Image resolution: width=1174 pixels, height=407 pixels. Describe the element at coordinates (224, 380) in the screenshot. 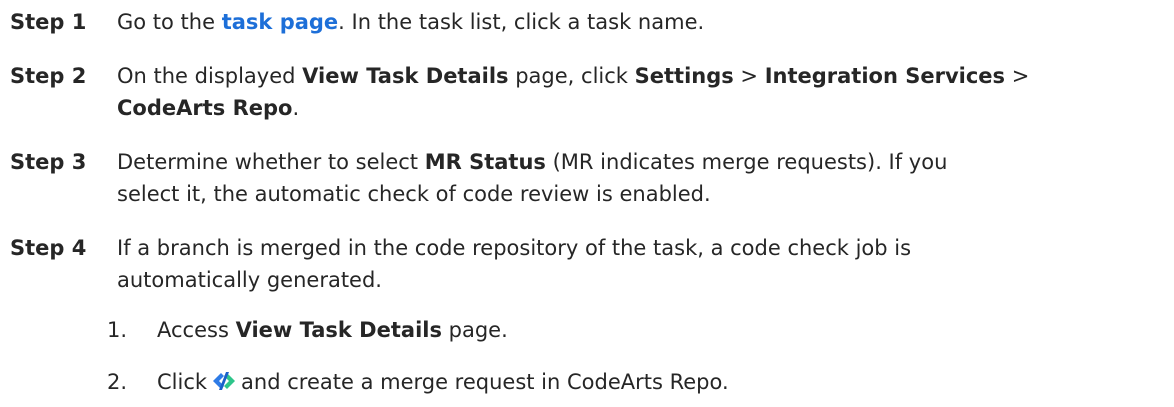

I see `codearts-repo-icon` at that location.